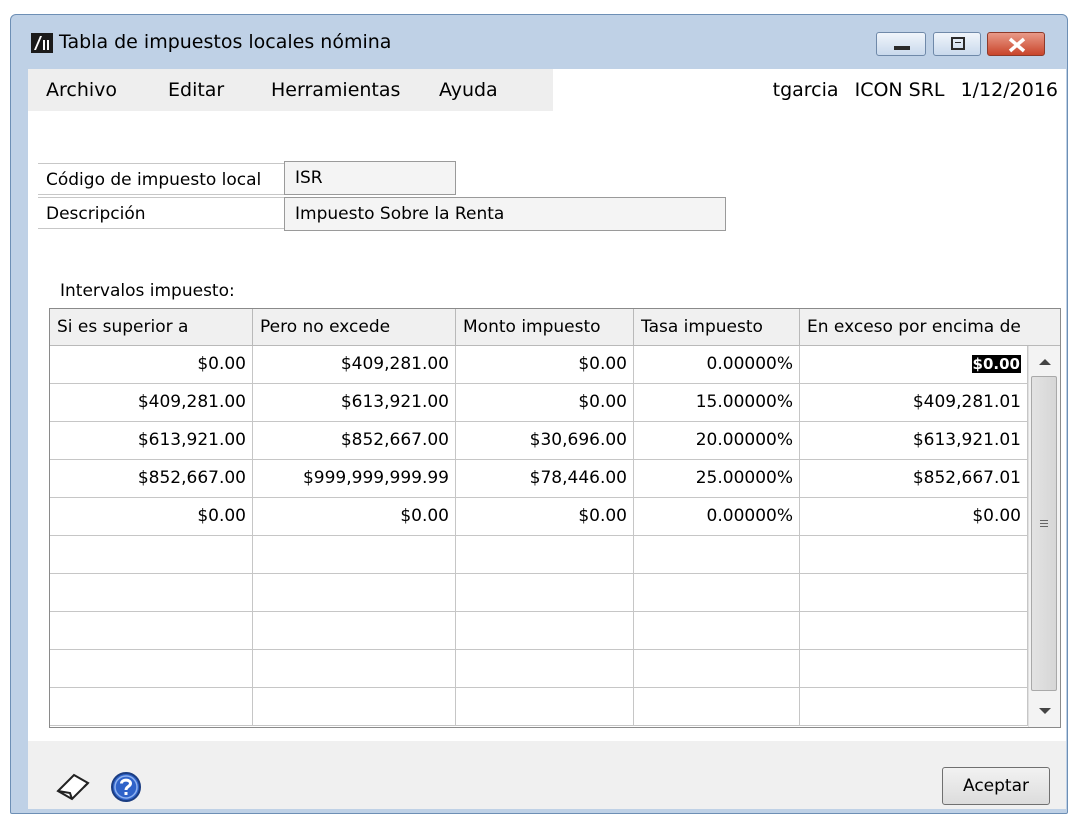  I want to click on session-date: 1/12/2016, so click(1009, 90).